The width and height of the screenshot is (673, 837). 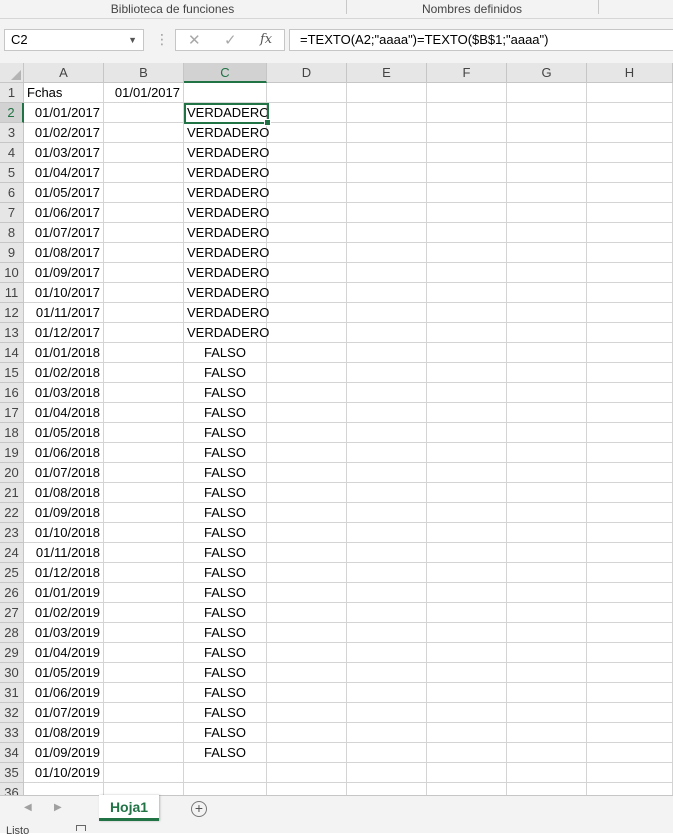 I want to click on cell-c32: FALSO, so click(x=225, y=713).